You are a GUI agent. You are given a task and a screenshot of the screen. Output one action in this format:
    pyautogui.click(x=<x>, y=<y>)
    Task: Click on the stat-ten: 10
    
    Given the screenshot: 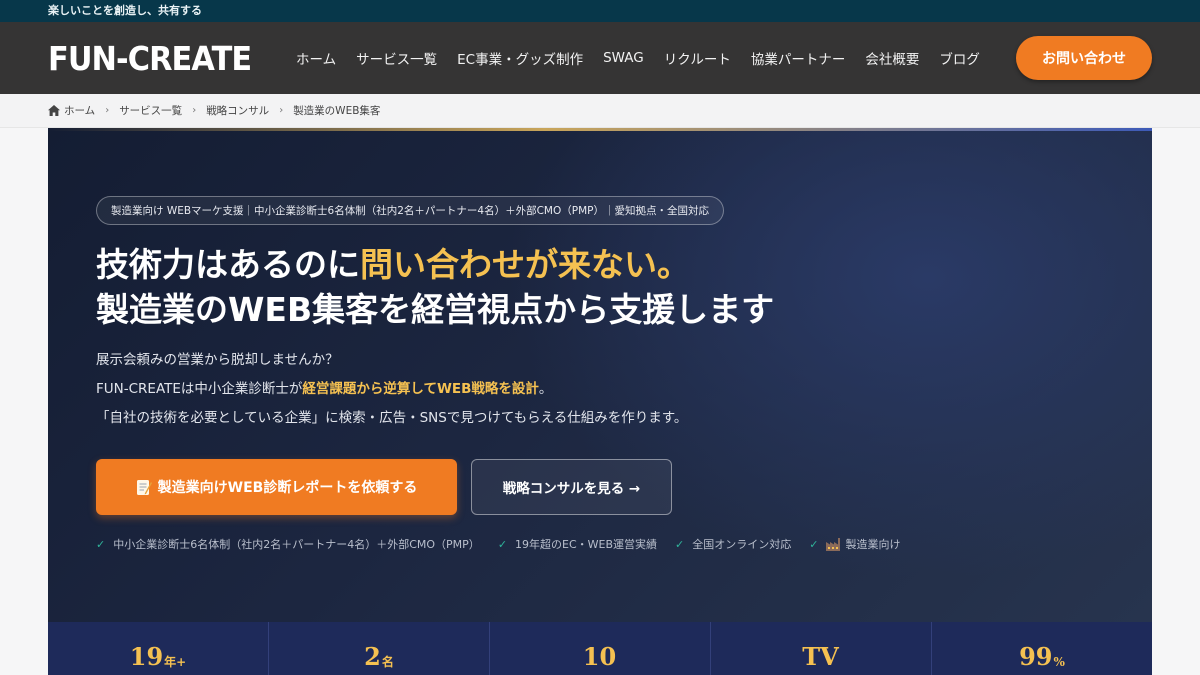 What is the action you would take?
    pyautogui.click(x=600, y=648)
    